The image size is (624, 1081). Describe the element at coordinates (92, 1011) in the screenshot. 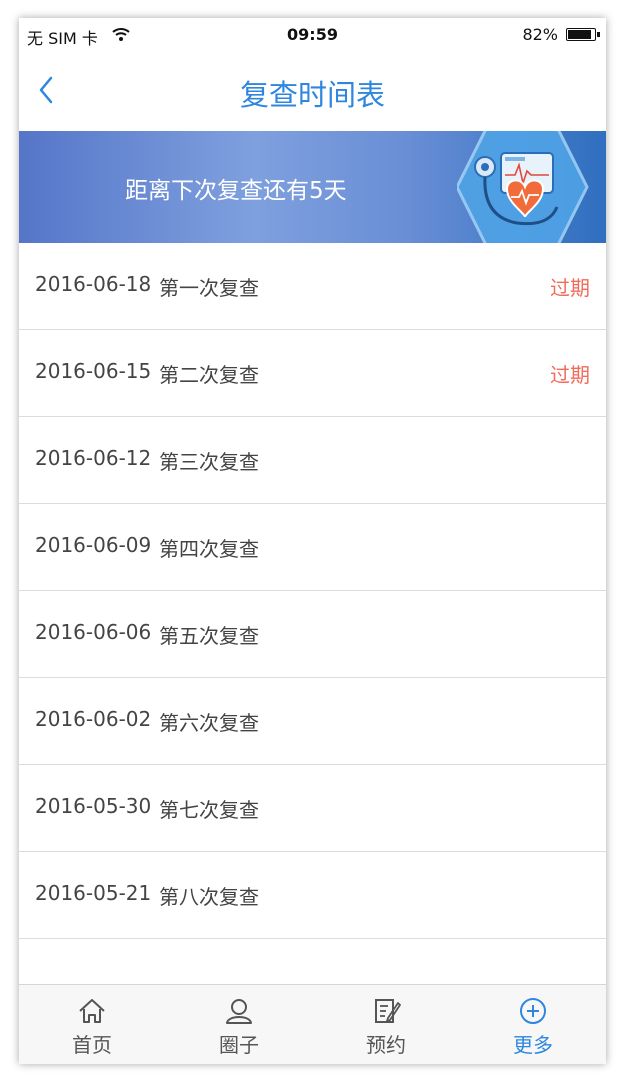

I see `home-icon` at that location.